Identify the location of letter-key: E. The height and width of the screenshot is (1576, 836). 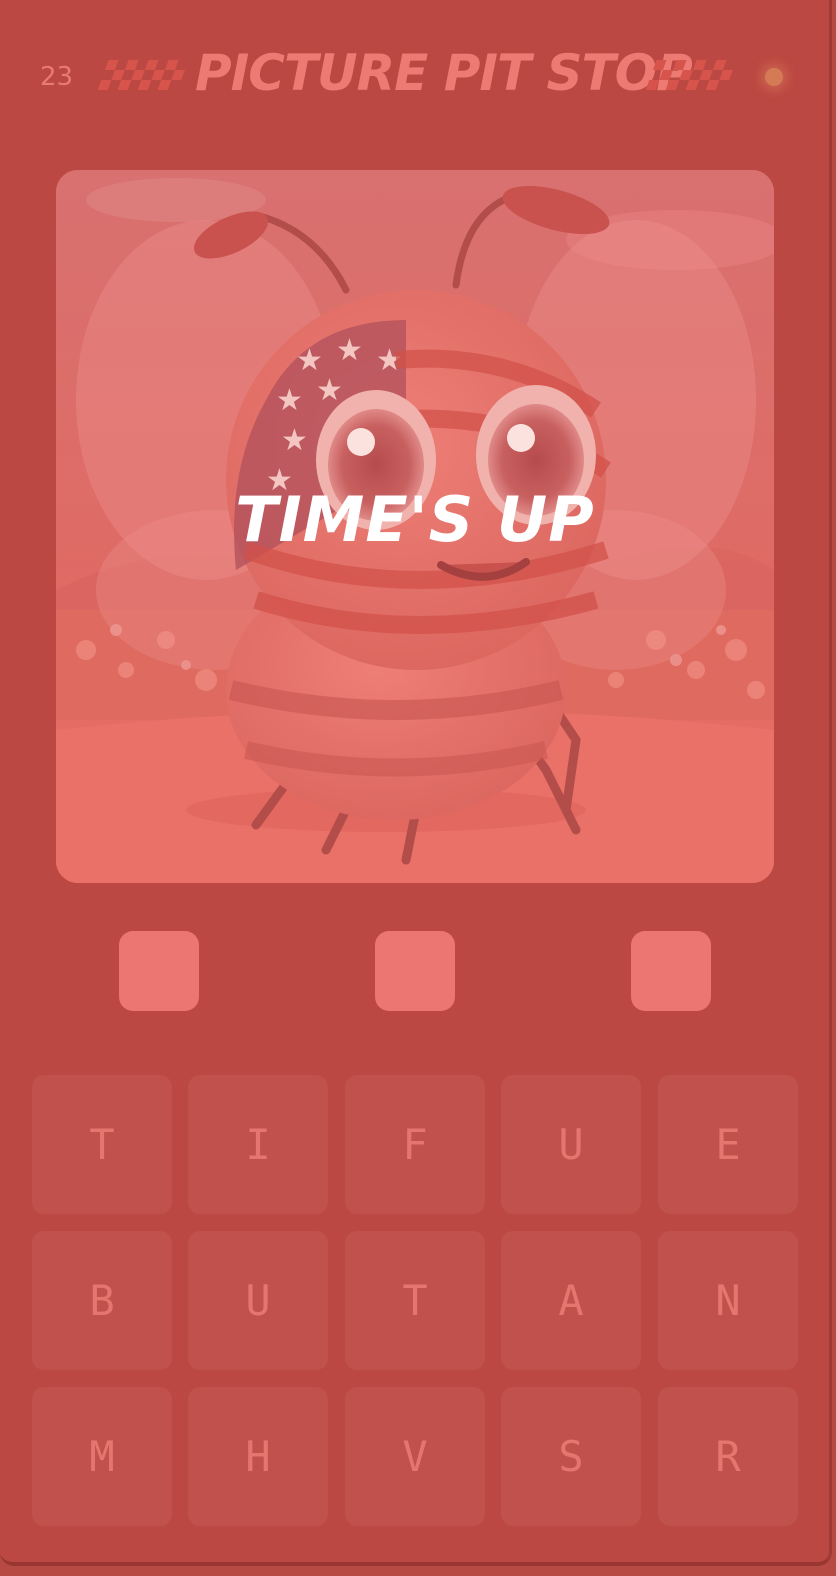
(728, 1144).